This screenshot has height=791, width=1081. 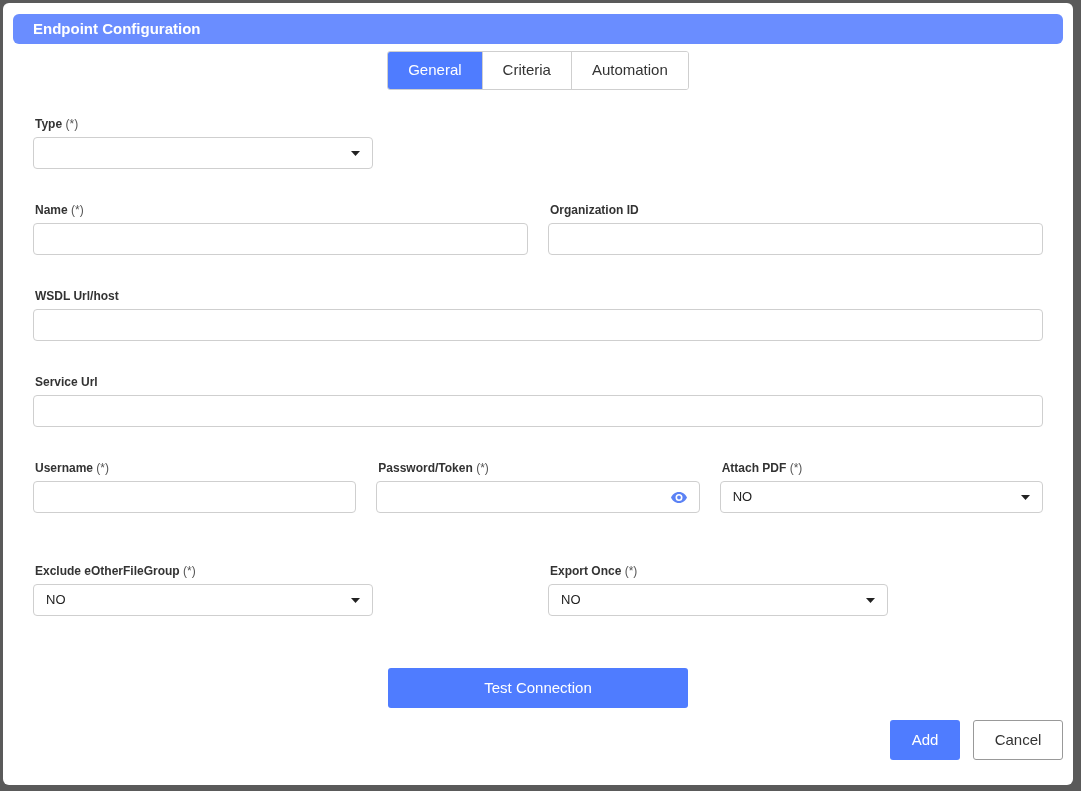 What do you see at coordinates (433, 468) in the screenshot?
I see `field-label: Password/Token (*)` at bounding box center [433, 468].